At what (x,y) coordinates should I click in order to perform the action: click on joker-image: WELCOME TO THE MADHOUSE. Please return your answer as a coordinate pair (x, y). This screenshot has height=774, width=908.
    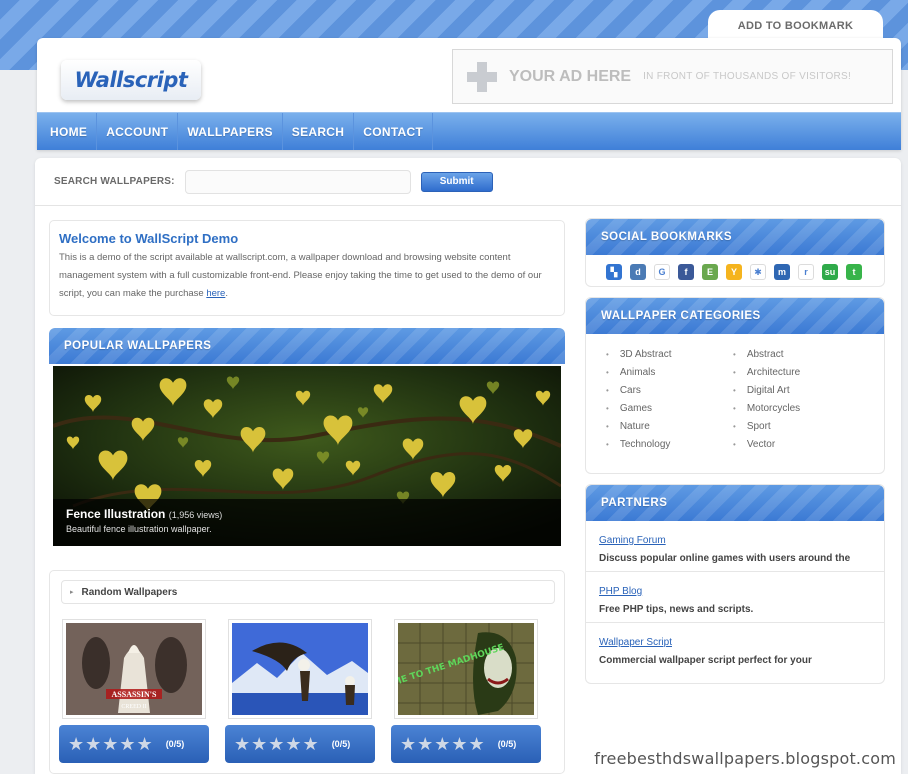
    Looking at the image, I should click on (466, 669).